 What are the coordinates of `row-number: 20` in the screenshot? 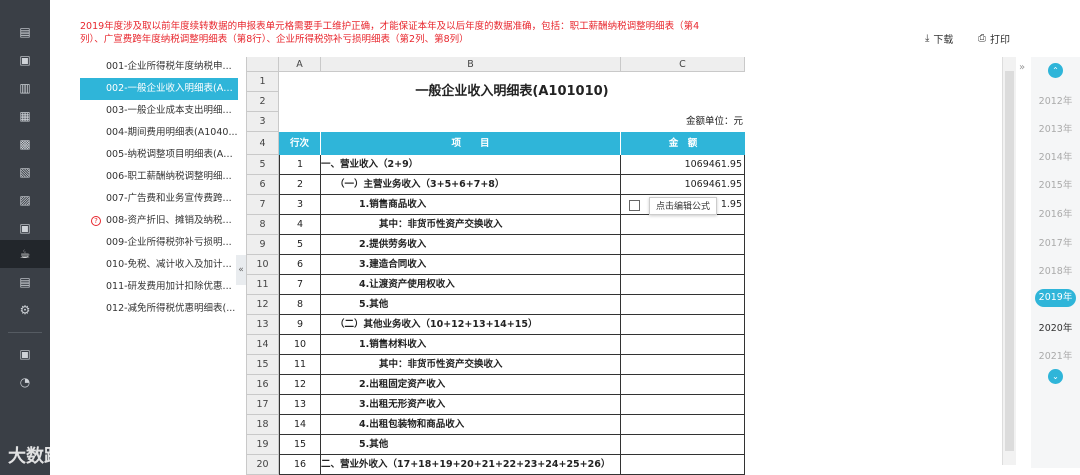 It's located at (263, 465).